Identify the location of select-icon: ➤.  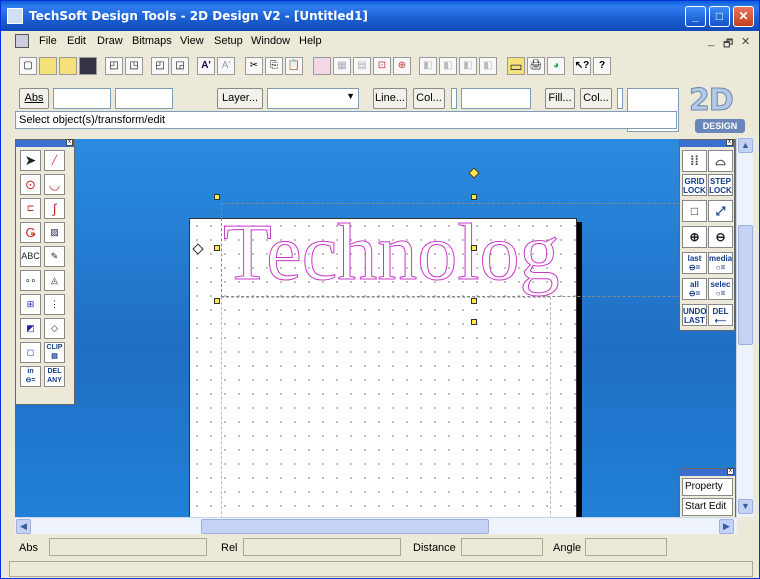
(30, 160).